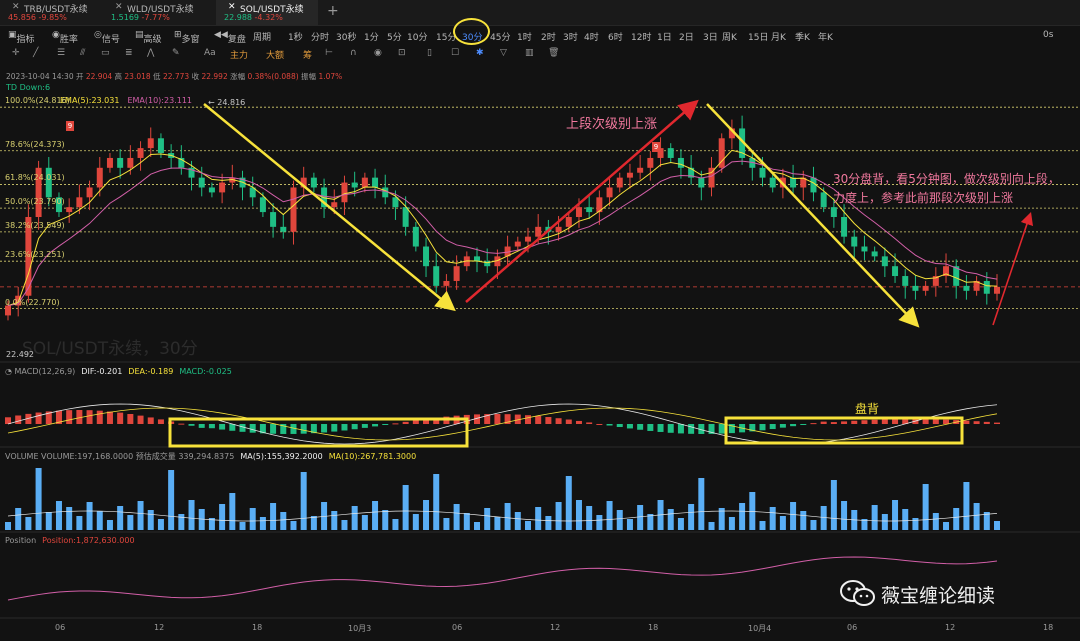 The image size is (1080, 641). What do you see at coordinates (360, 628) in the screenshot?
I see `x-tick-label: 10月3` at bounding box center [360, 628].